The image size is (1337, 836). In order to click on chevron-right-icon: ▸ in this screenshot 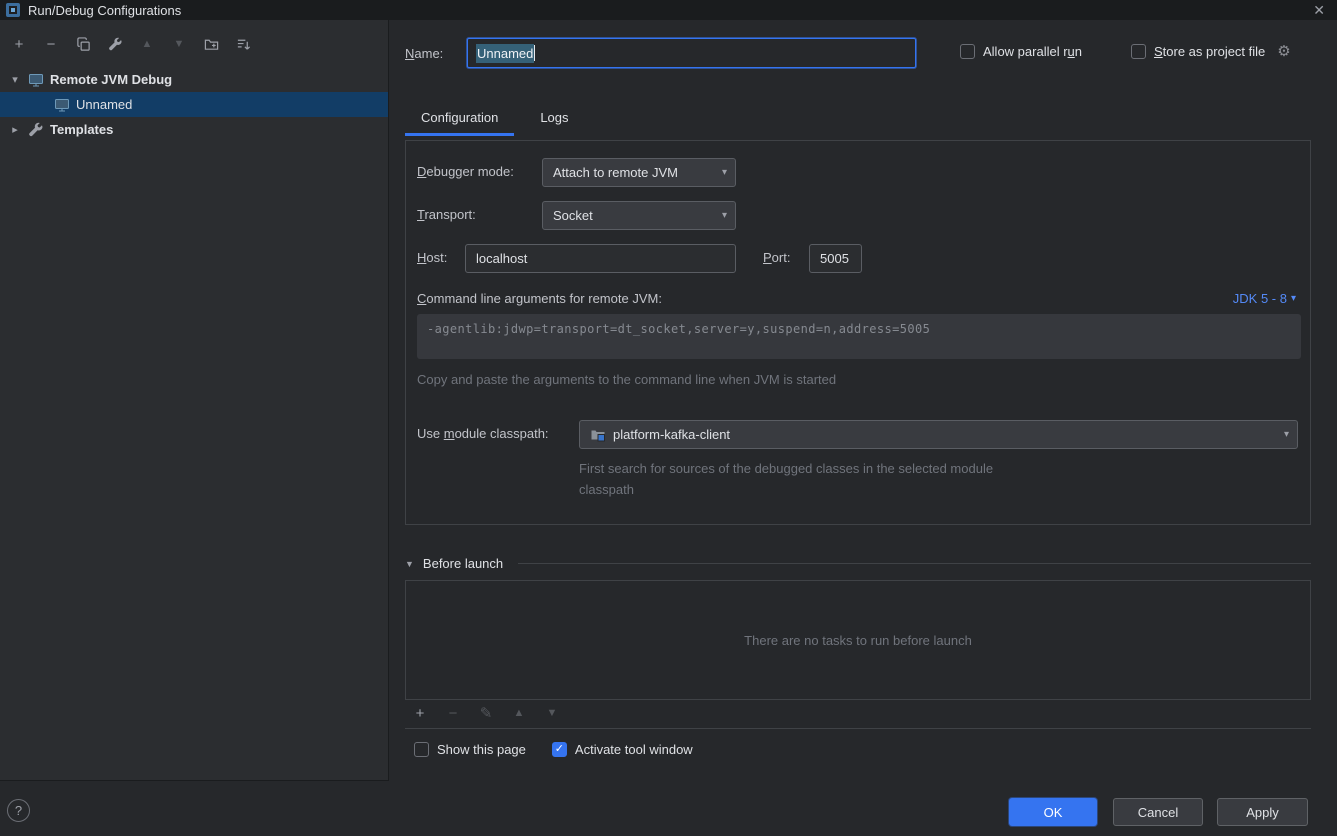, I will do `click(15, 129)`.